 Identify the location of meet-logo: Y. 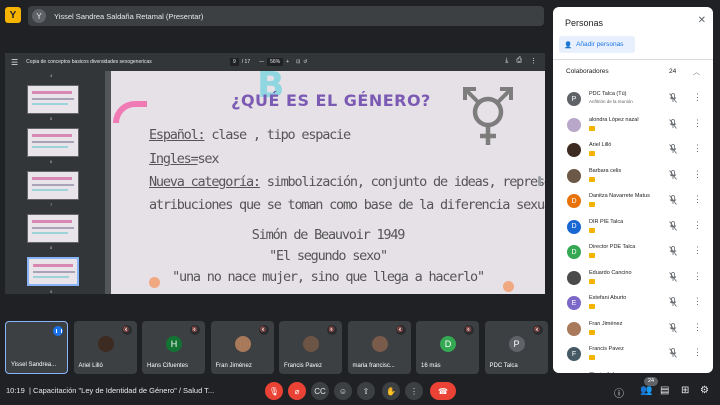
(13, 15).